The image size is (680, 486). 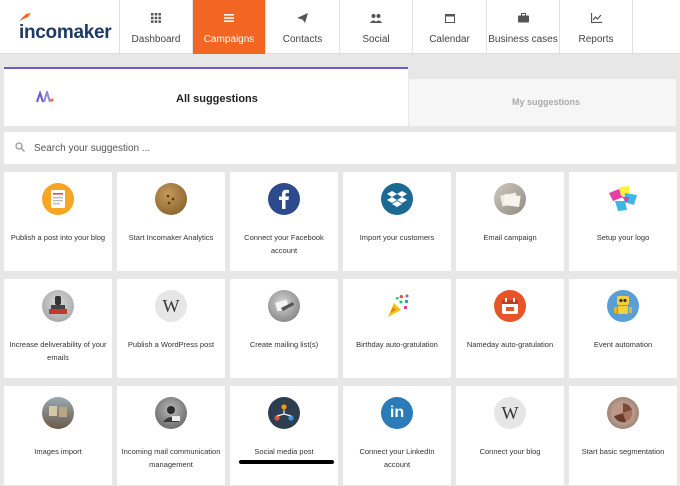 What do you see at coordinates (284, 344) in the screenshot?
I see `card-label: Create mailing list(s)` at bounding box center [284, 344].